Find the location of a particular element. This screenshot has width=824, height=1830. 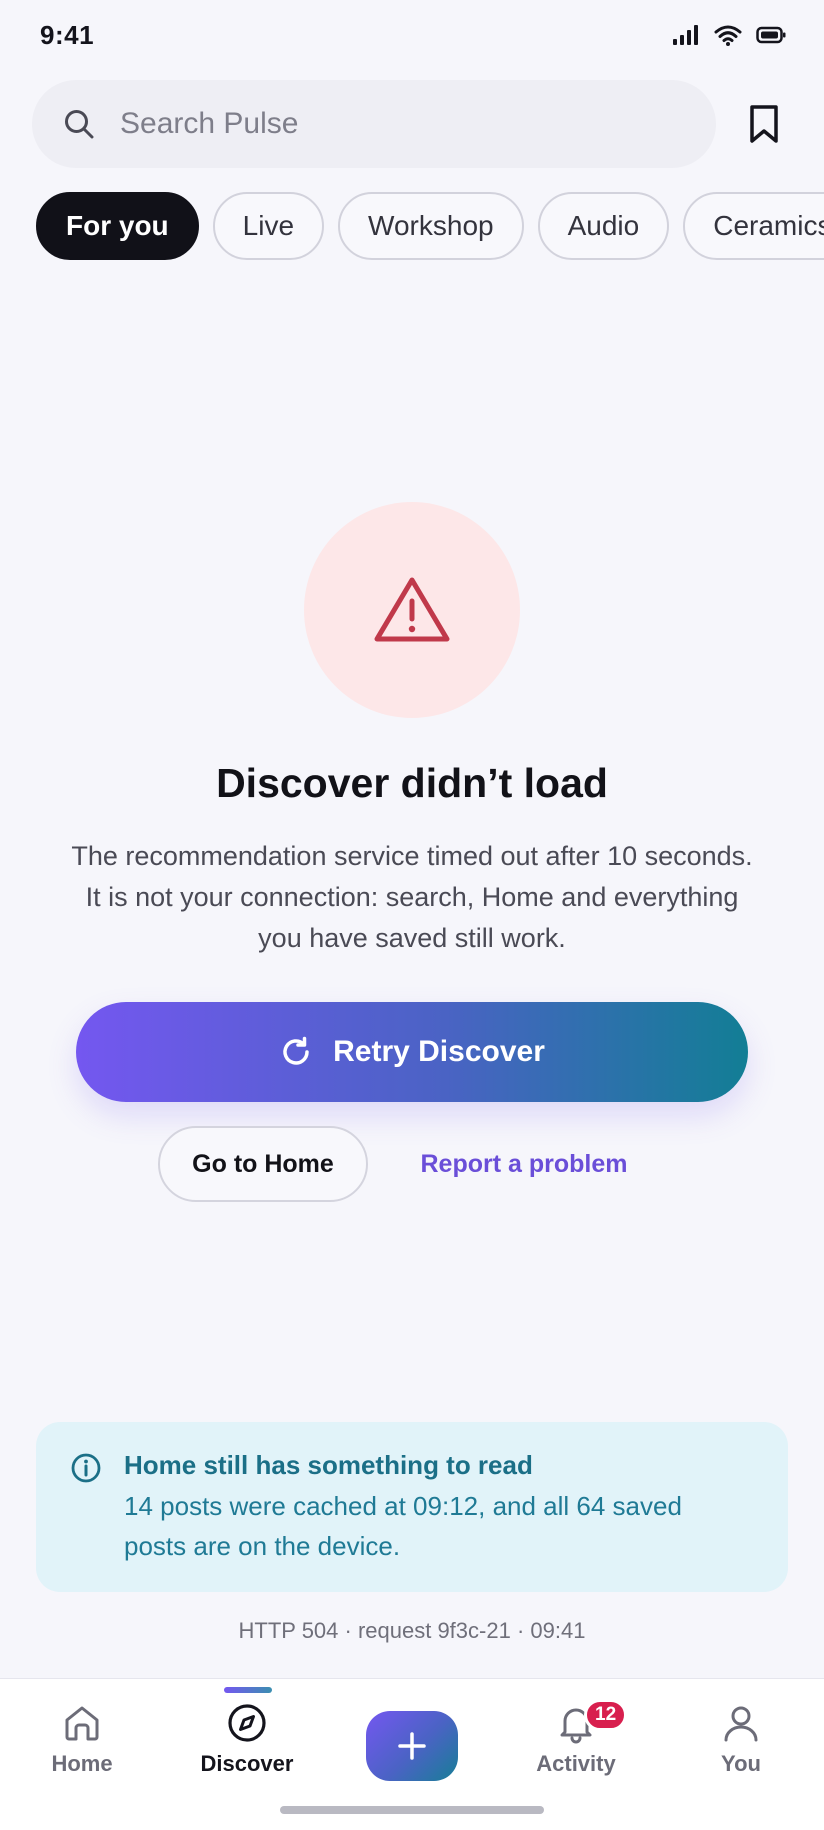

bookmarks-button is located at coordinates (764, 124).